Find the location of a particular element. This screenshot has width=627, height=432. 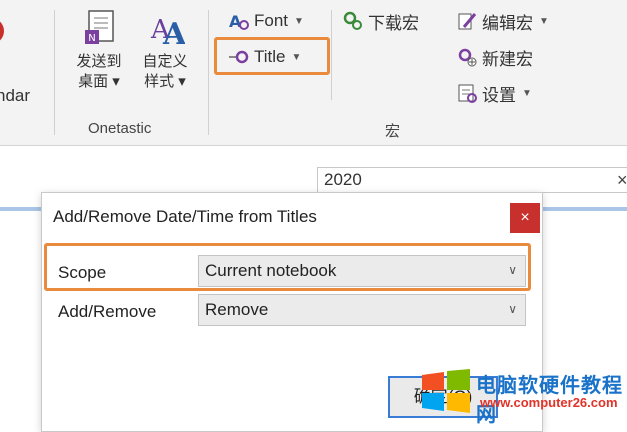

document-icon: N is located at coordinates (99, 27).